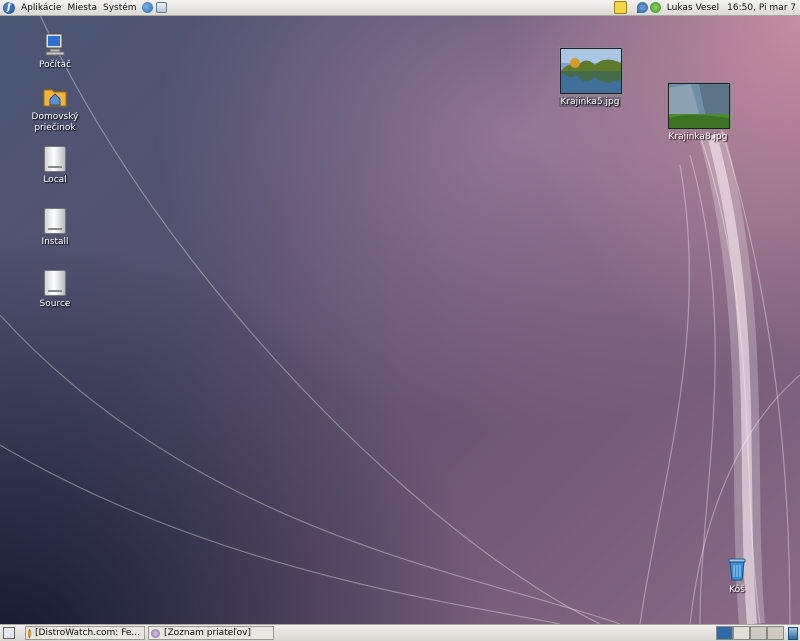 The width and height of the screenshot is (800, 641). Describe the element at coordinates (55, 242) in the screenshot. I see `desktop-icon-label: Install` at that location.